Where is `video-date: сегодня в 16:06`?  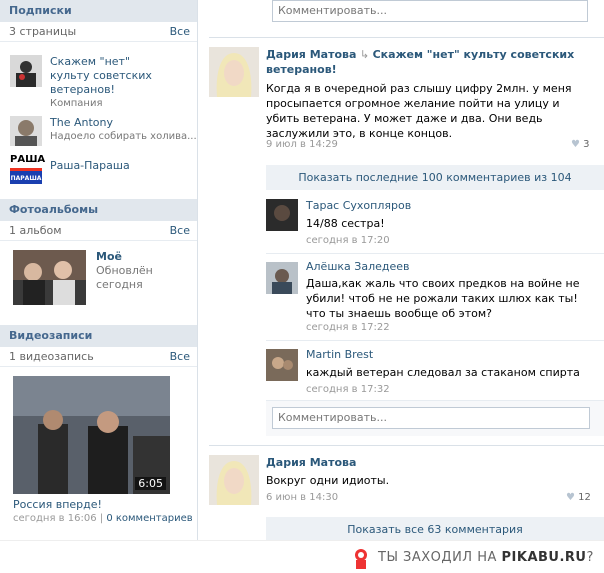 video-date: сегодня в 16:06 is located at coordinates (55, 518).